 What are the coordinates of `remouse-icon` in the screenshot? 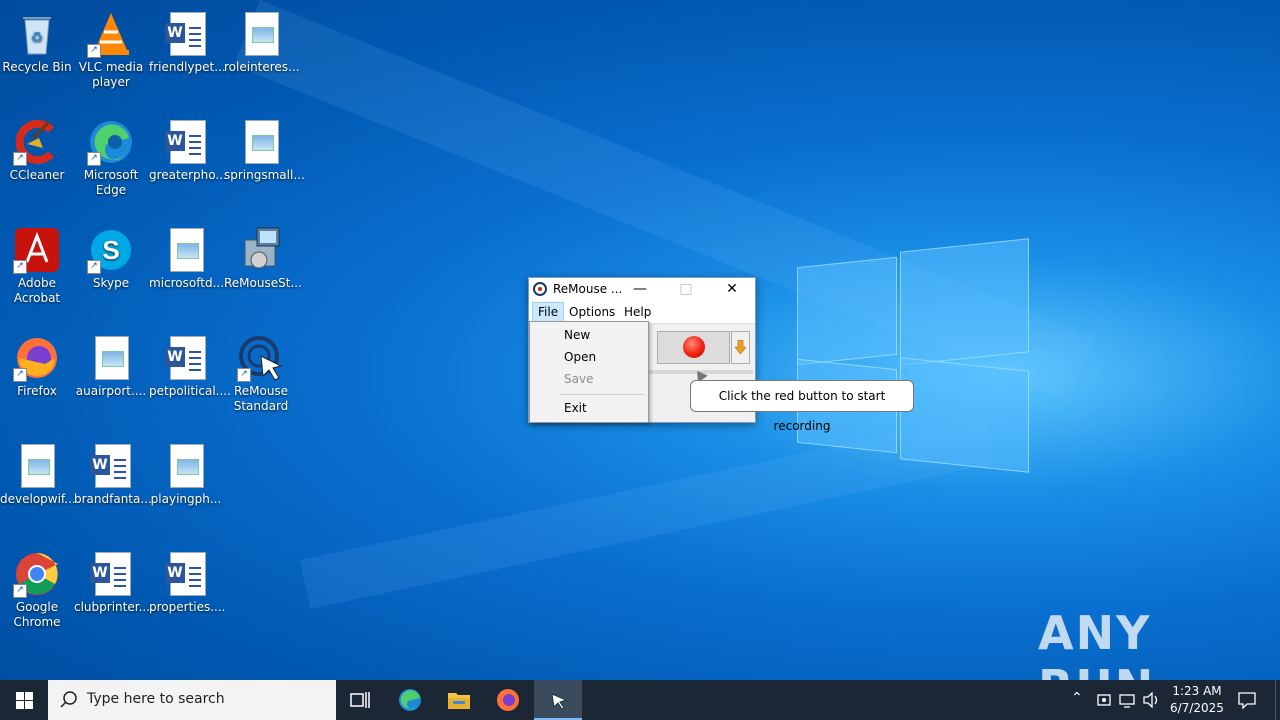 It's located at (559, 701).